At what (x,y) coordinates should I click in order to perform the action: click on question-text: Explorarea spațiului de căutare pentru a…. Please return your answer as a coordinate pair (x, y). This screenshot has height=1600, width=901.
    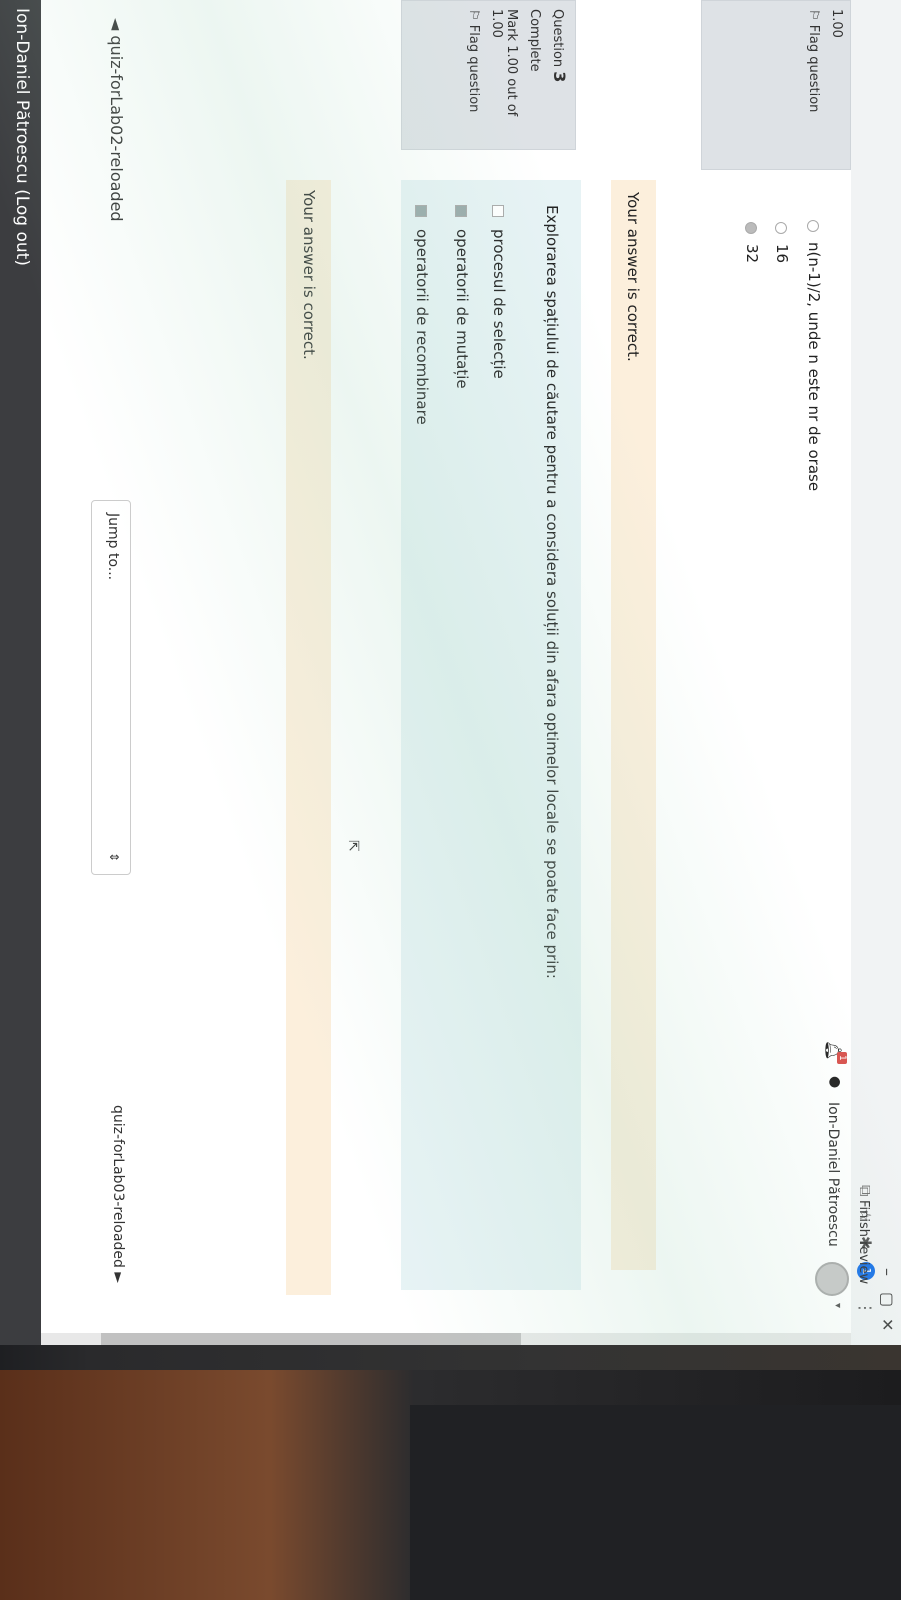
    Looking at the image, I should click on (552, 592).